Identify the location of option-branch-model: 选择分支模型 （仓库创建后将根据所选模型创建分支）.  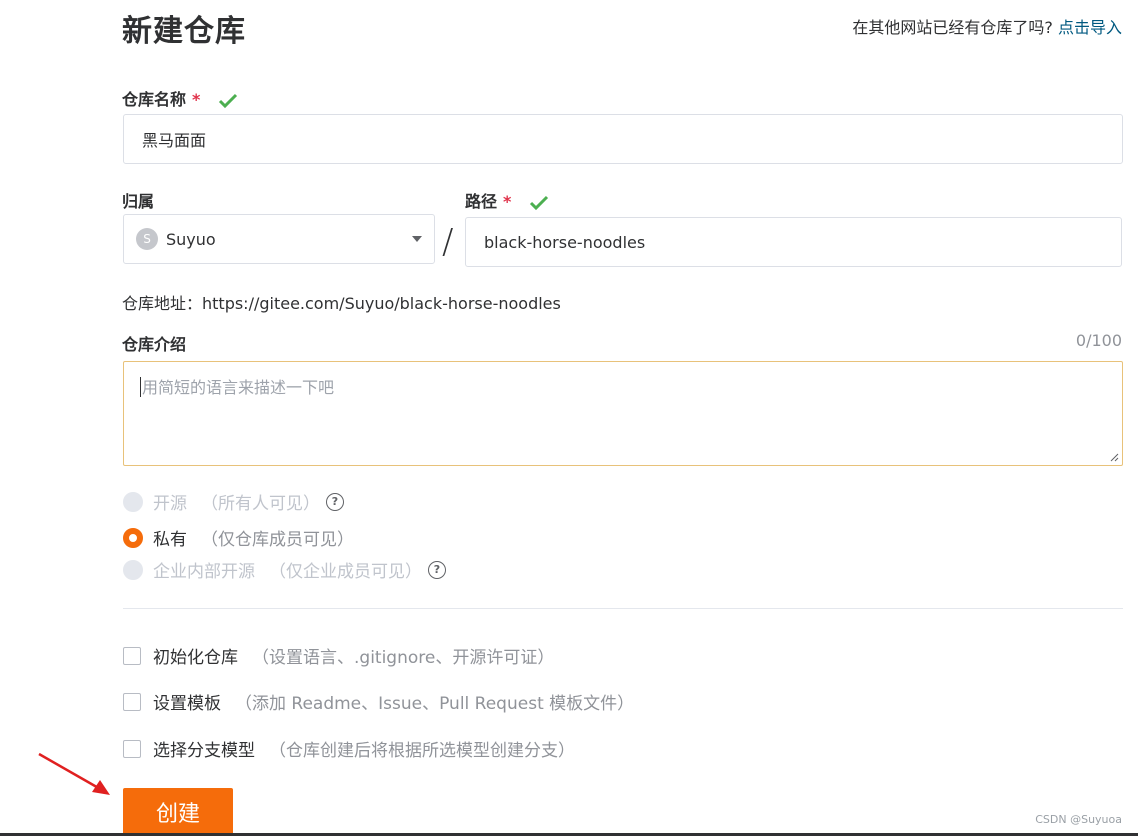
(349, 748).